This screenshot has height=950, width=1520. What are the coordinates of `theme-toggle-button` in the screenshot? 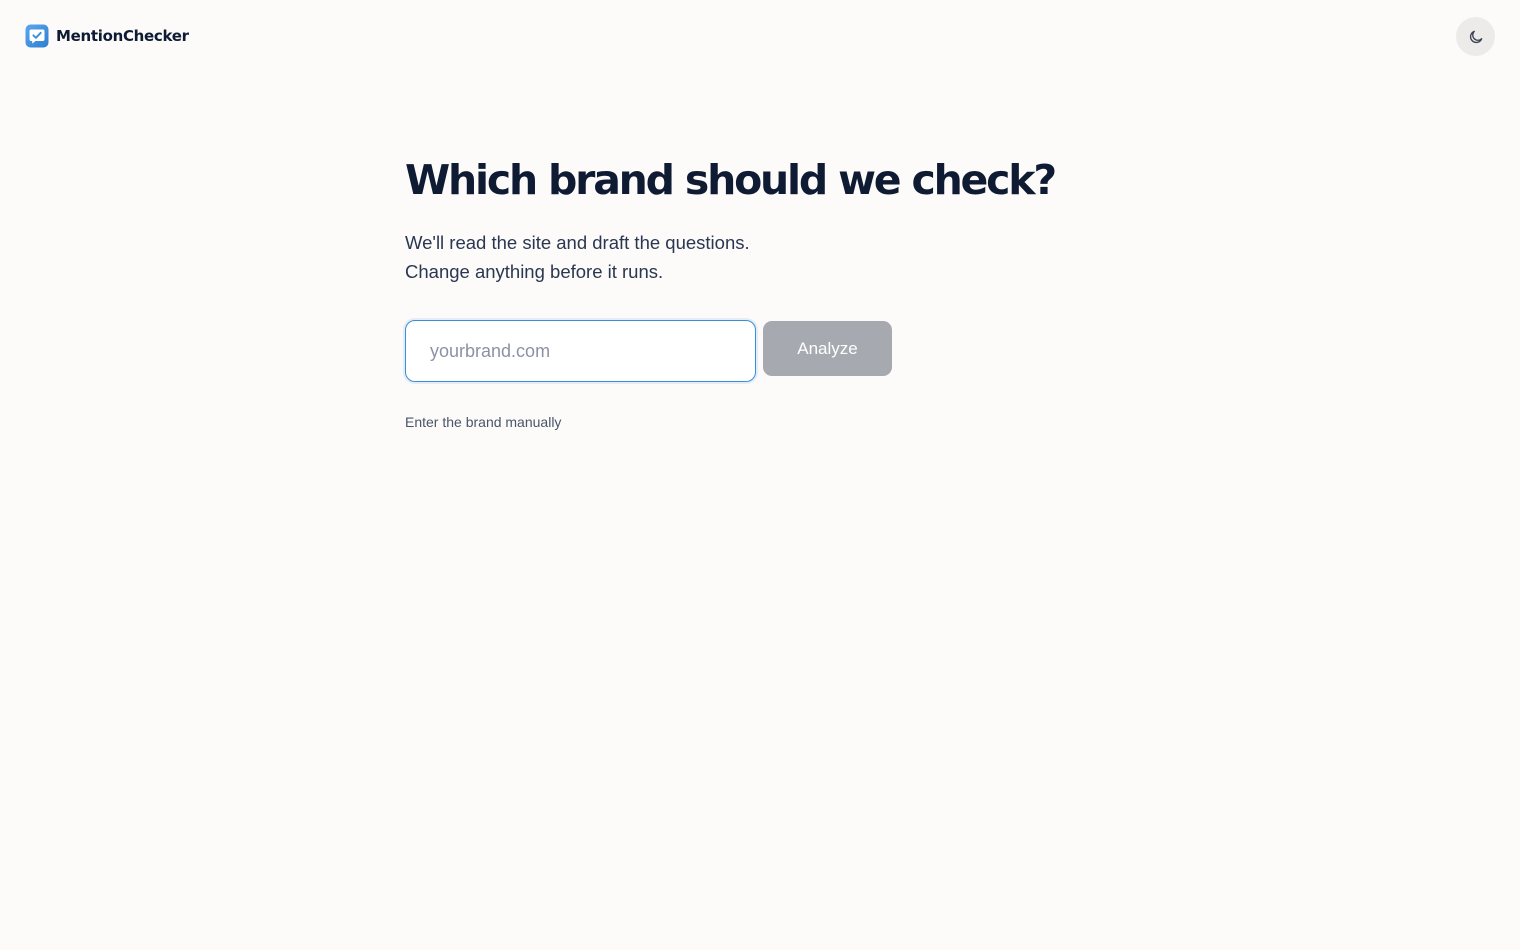 It's located at (1475, 36).